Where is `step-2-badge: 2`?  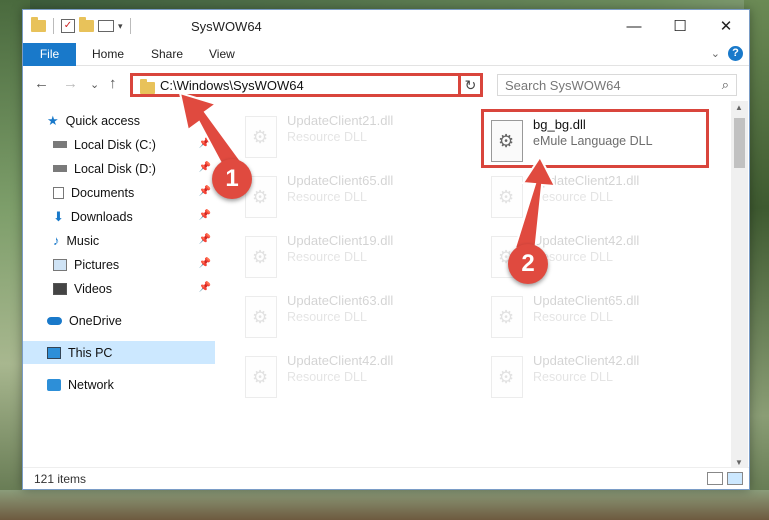
step-2-badge: 2 is located at coordinates (528, 264).